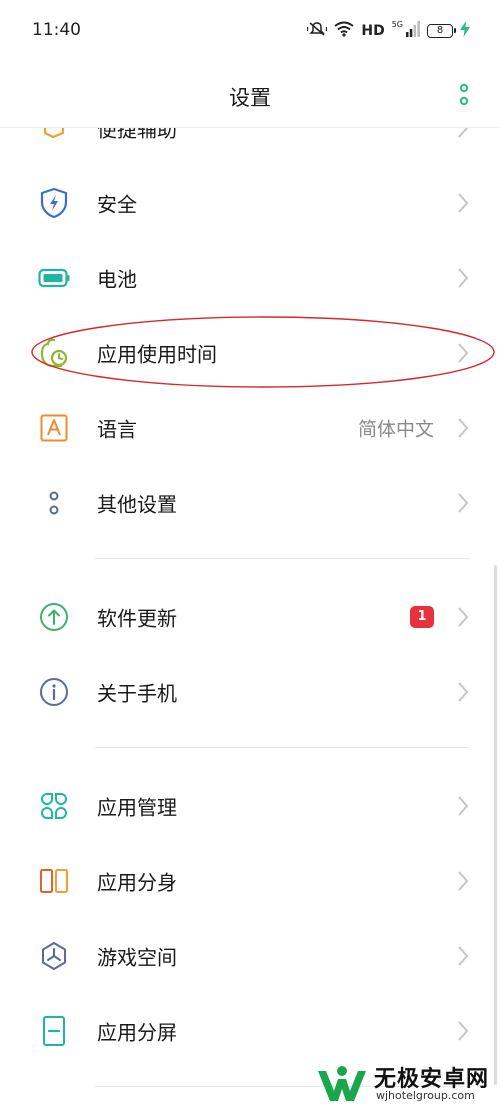 The width and height of the screenshot is (500, 1111). I want to click on settings-item-security: 安全, so click(250, 202).